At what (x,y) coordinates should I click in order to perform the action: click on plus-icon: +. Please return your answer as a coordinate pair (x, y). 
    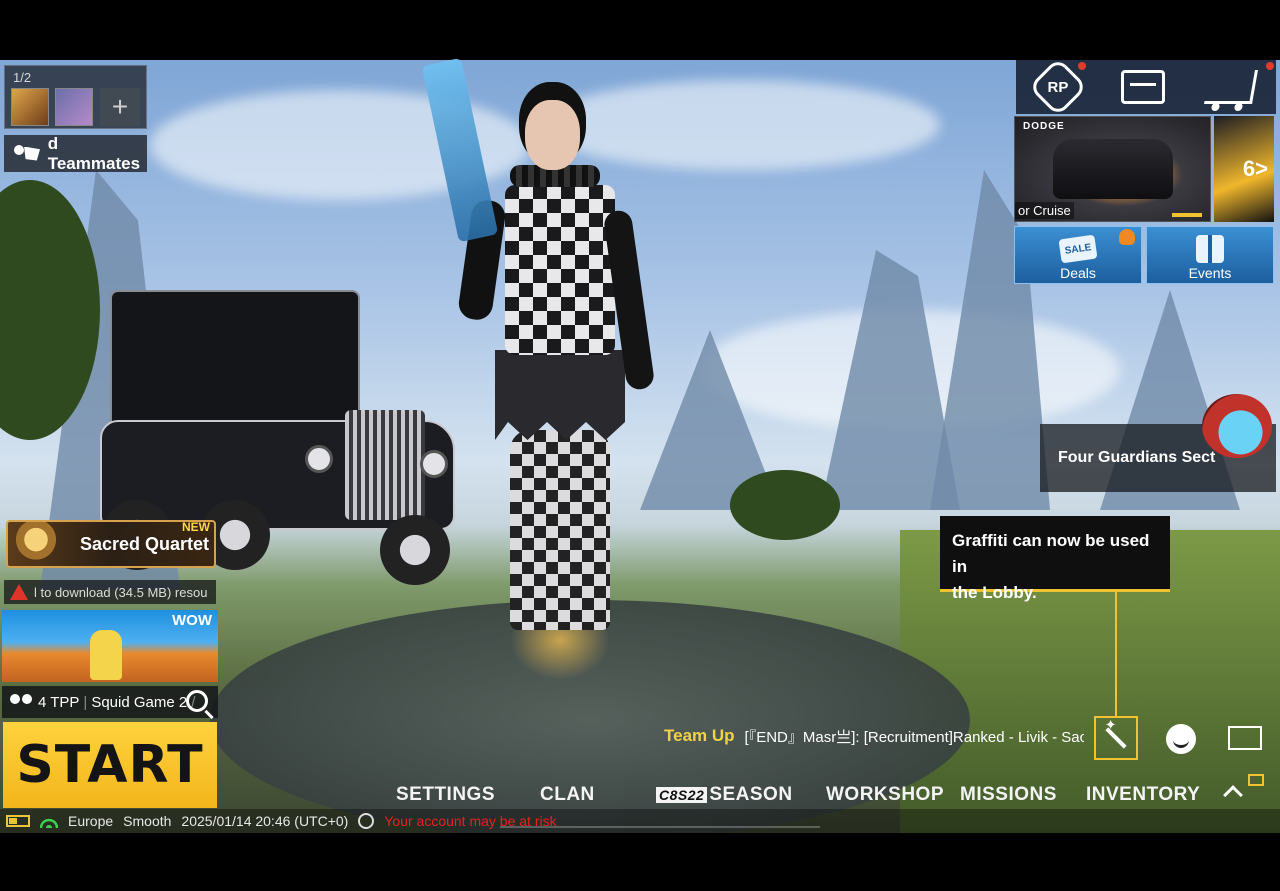
    Looking at the image, I should click on (120, 106).